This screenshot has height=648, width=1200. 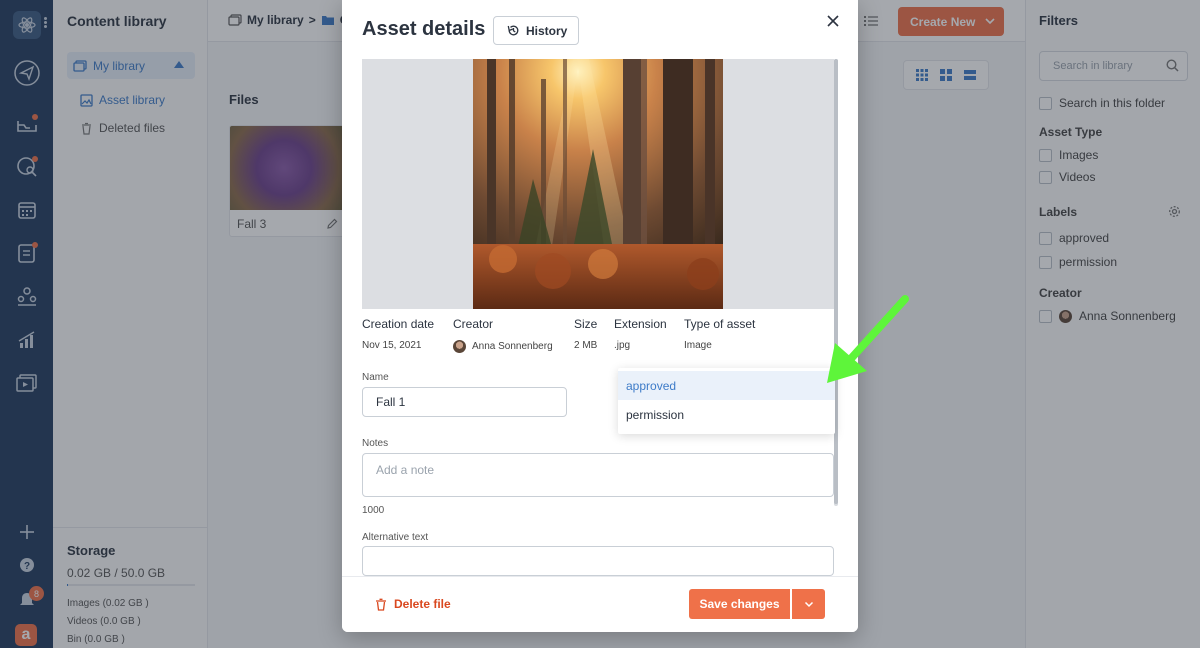 What do you see at coordinates (739, 604) in the screenshot?
I see `save-changes-button: Save changes` at bounding box center [739, 604].